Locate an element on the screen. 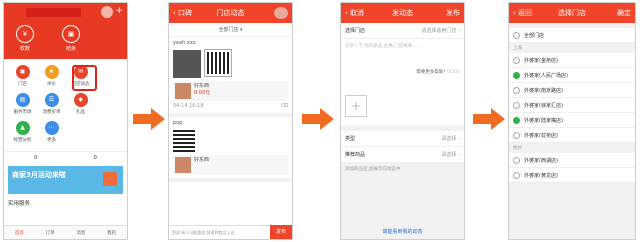  section-title: 实用服务 is located at coordinates (19, 204).